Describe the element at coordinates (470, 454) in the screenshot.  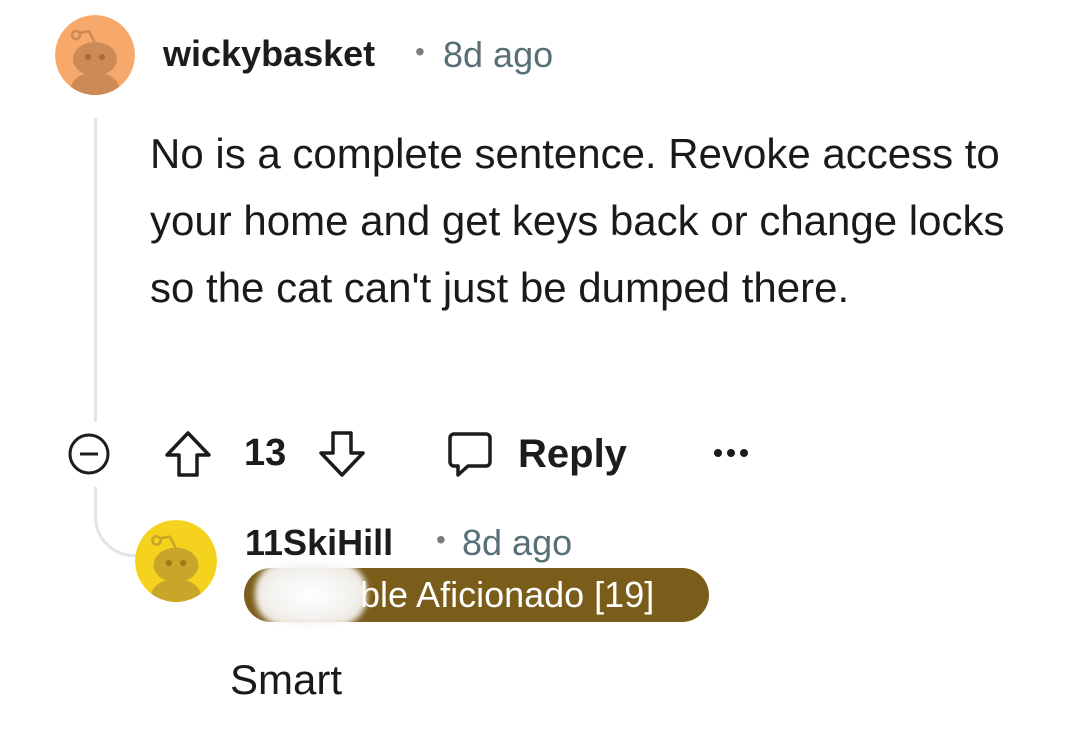
I see `speech-bubble-icon` at that location.